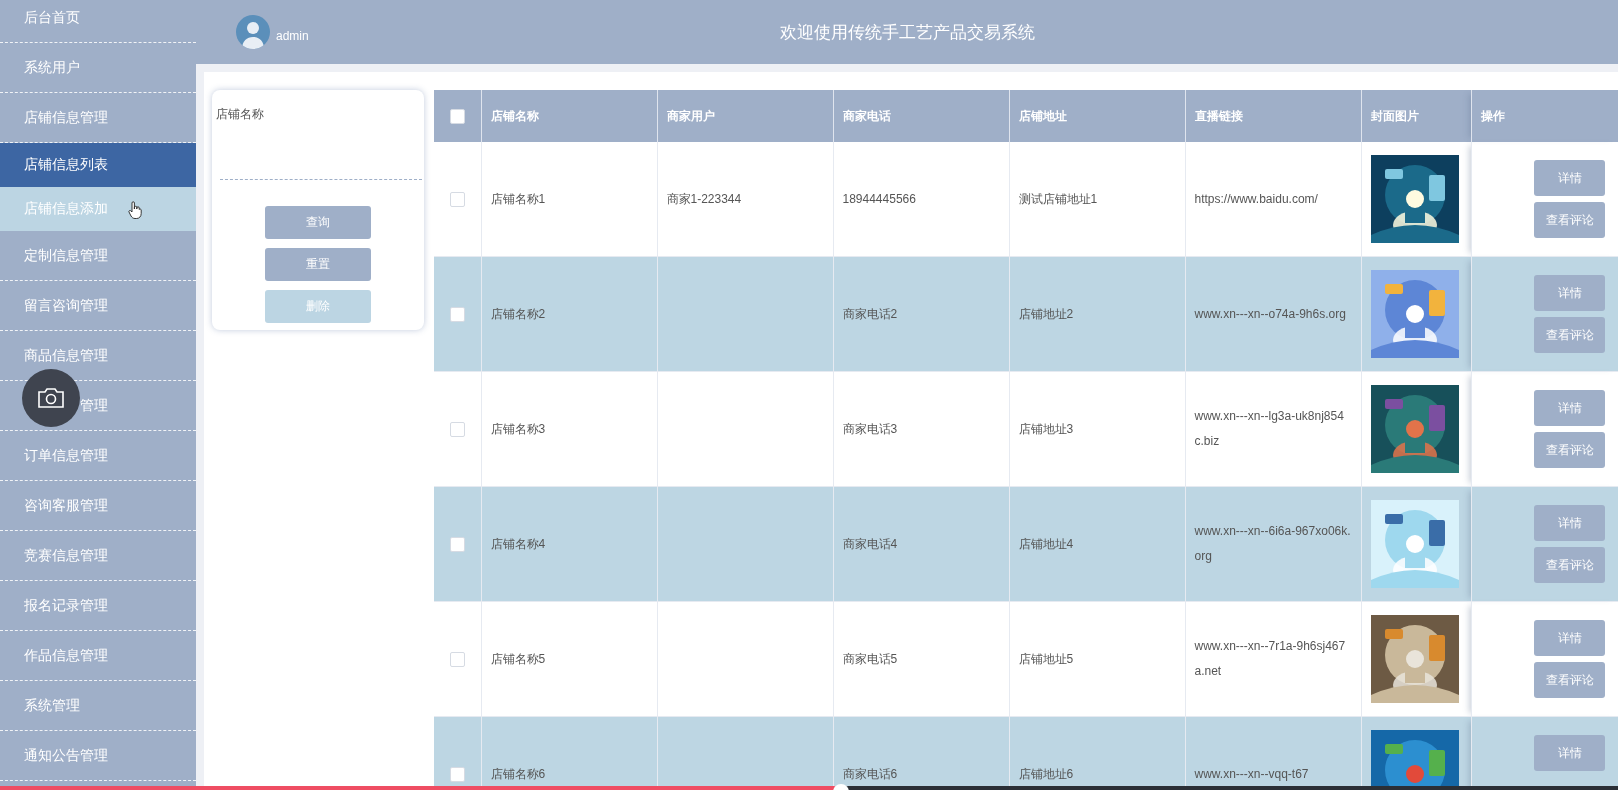 The width and height of the screenshot is (1618, 790). Describe the element at coordinates (1270, 658) in the screenshot. I see `table-cell: www.xn---xn--7r1a-9h6sj467a.net` at that location.